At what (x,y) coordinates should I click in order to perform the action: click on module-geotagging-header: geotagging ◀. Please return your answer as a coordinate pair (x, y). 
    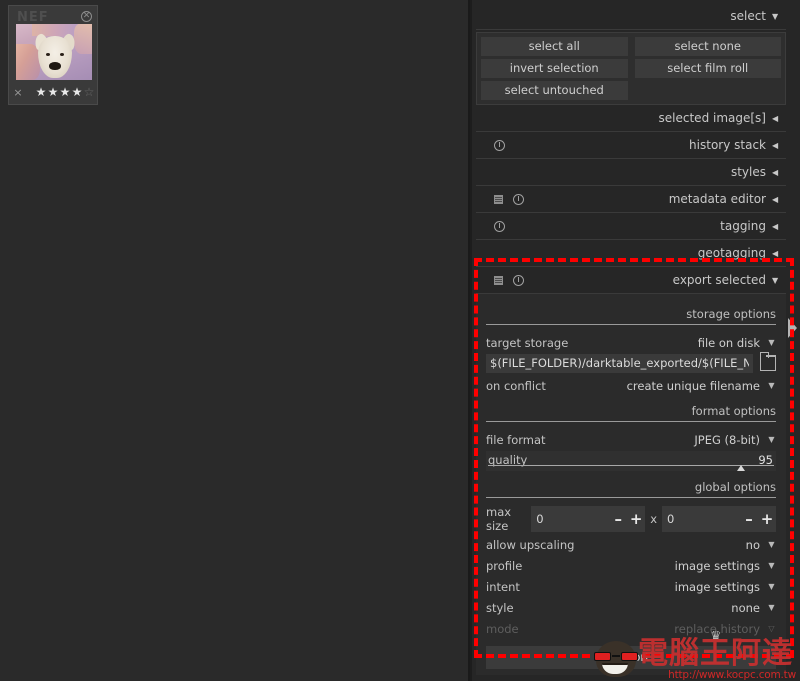
    Looking at the image, I should click on (631, 253).